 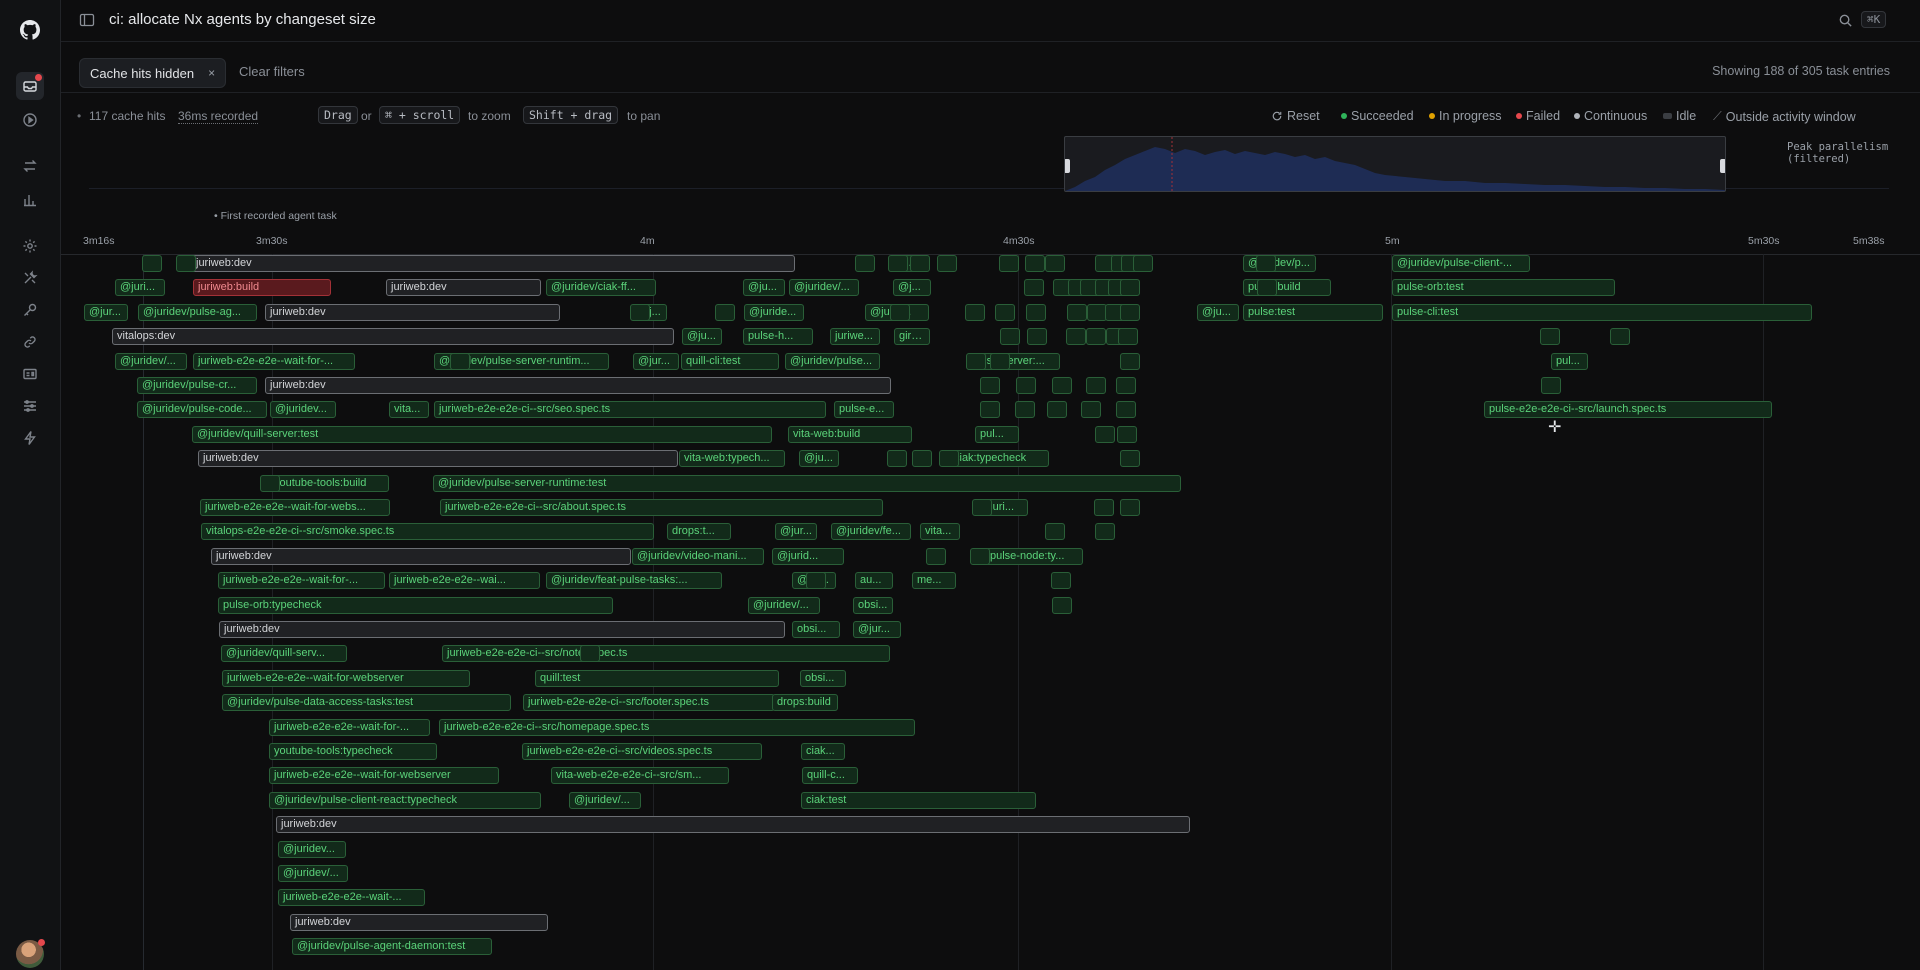 I want to click on task-bar: quill:test, so click(x=657, y=678).